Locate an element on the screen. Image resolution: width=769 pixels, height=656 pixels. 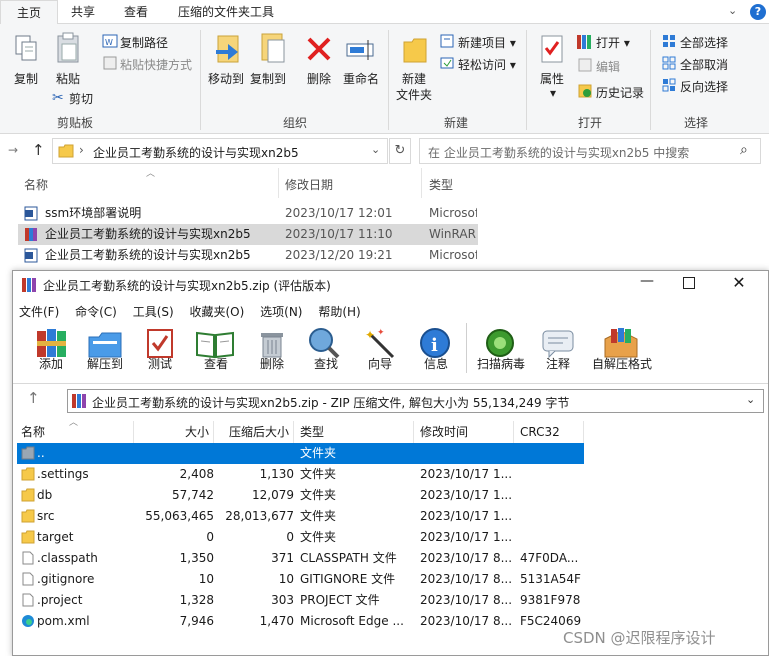
copy-icon is located at coordinates (27, 49).